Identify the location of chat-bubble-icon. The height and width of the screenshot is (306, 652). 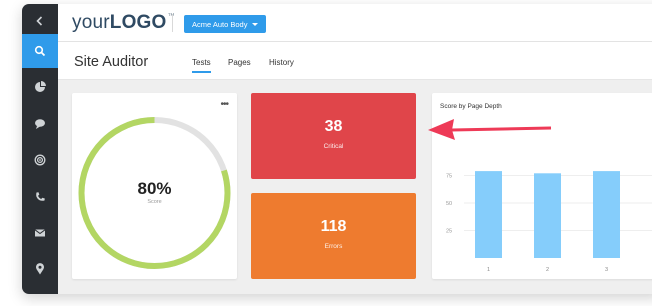
(40, 124).